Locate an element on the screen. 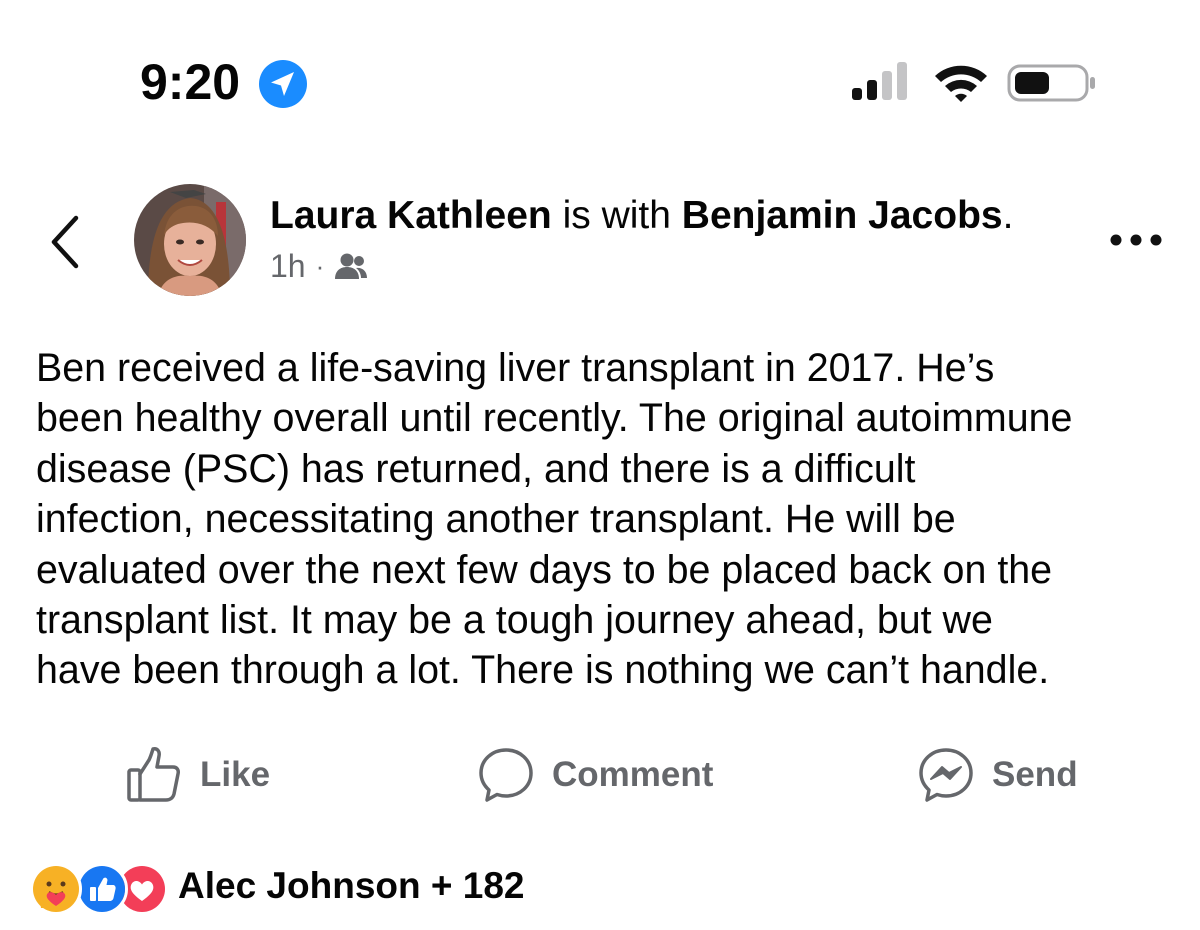 This screenshot has height=930, width=1200. more-options-icon is located at coordinates (1136, 240).